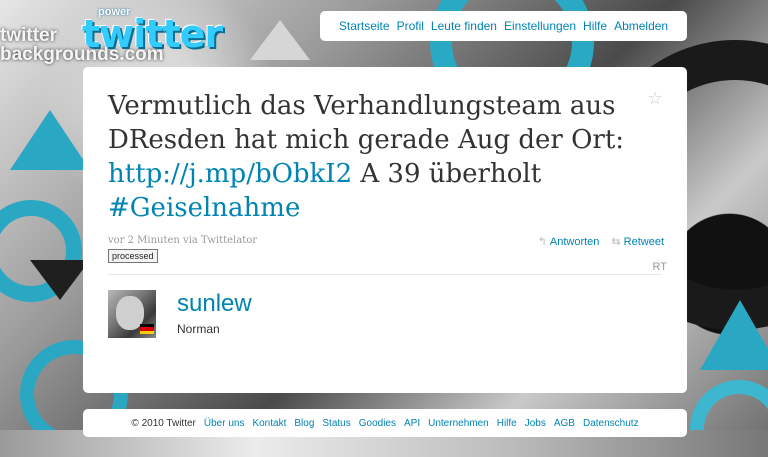  What do you see at coordinates (641, 26) in the screenshot?
I see `nav-abmelden: Abmelden` at bounding box center [641, 26].